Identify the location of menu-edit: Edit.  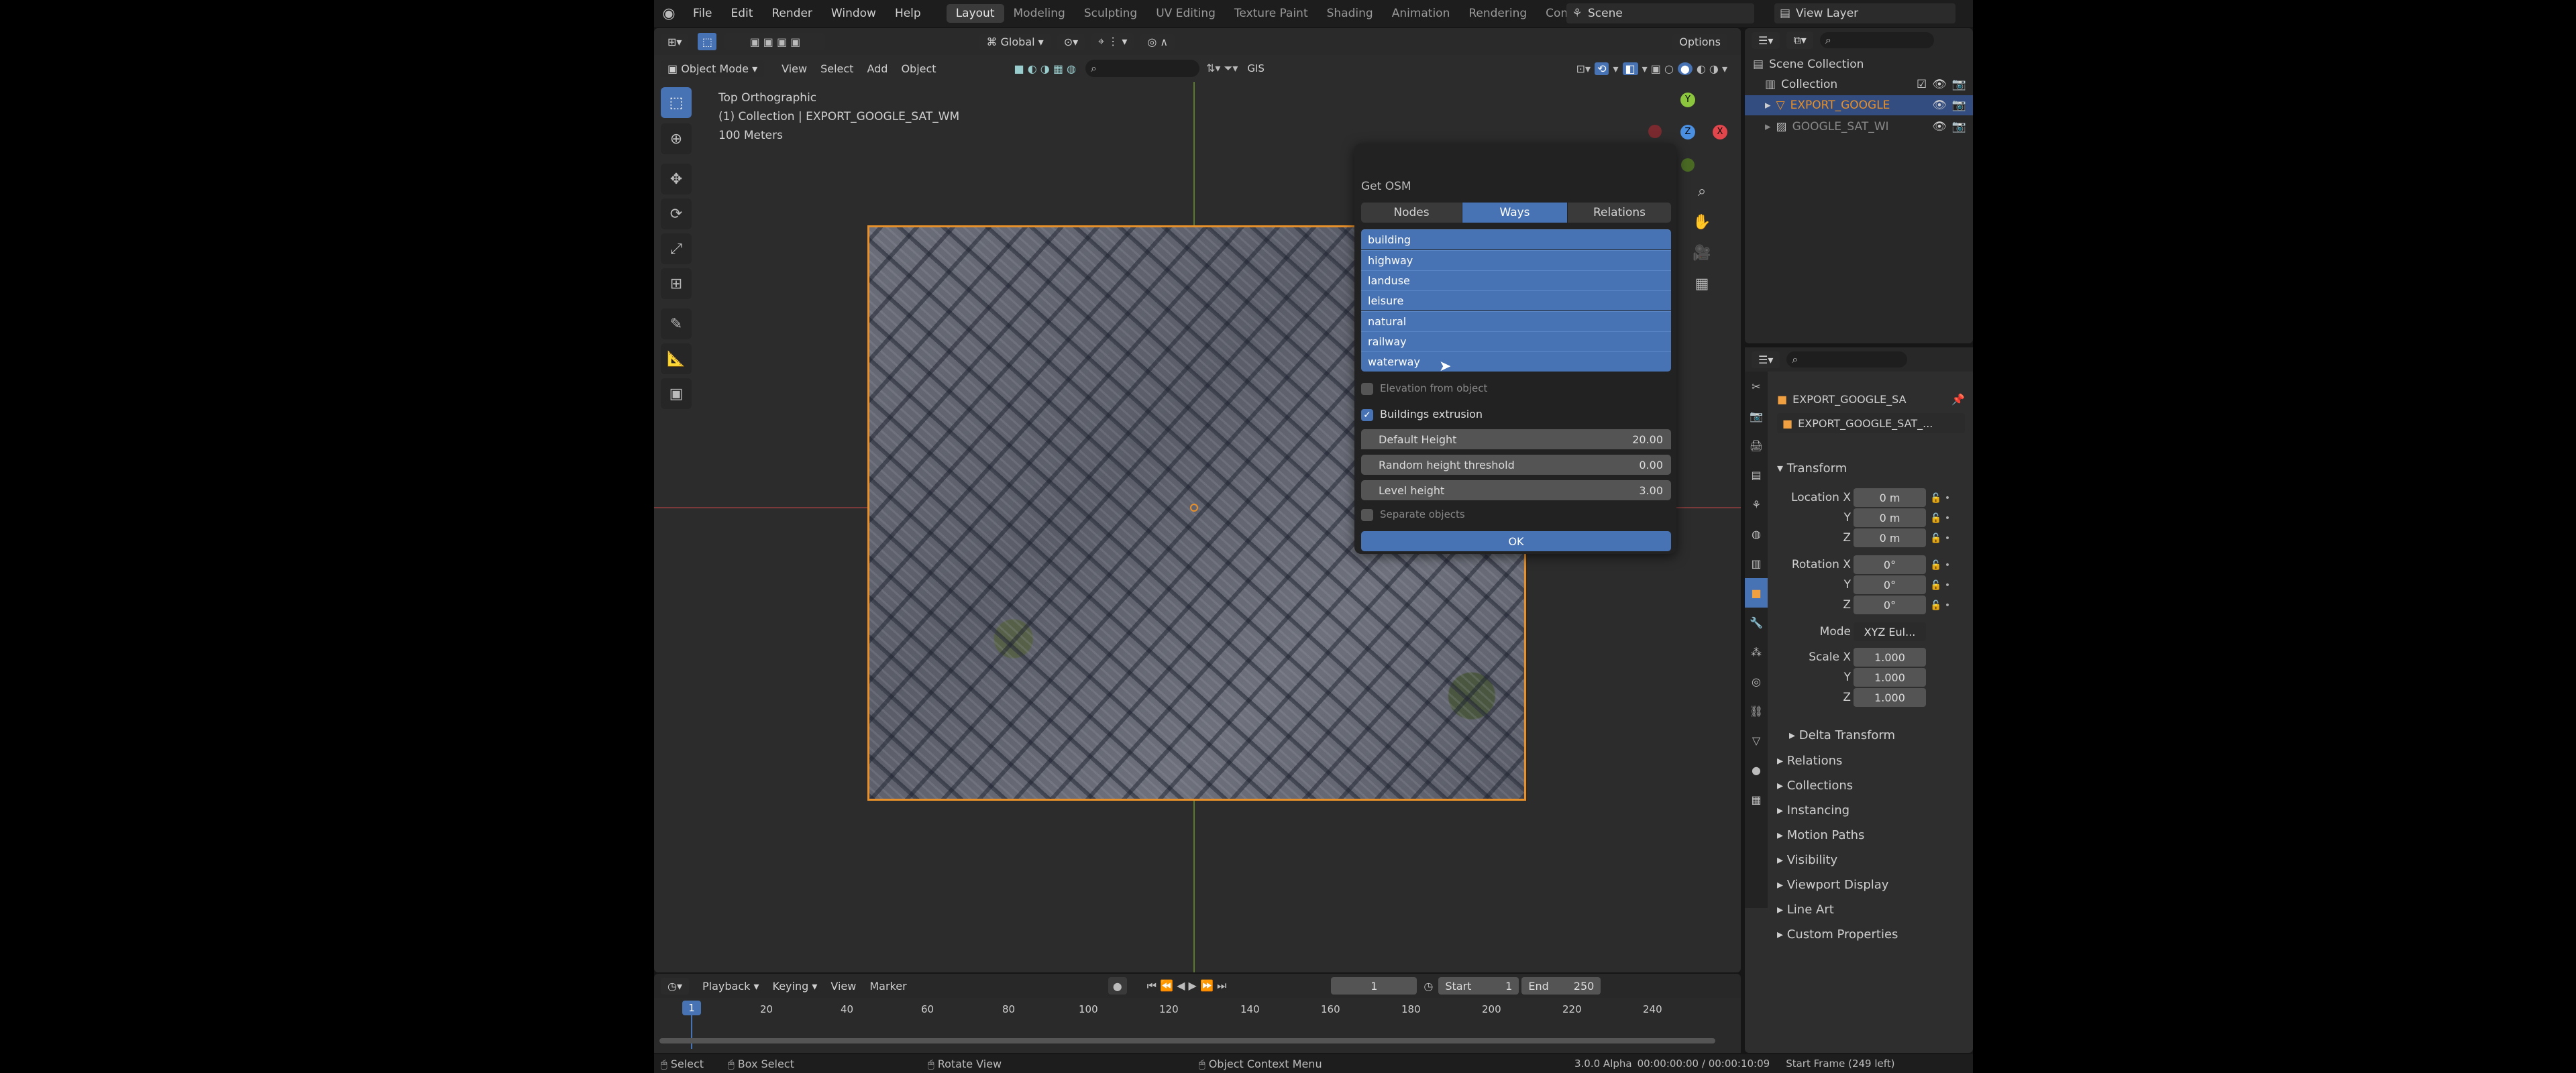
(741, 13).